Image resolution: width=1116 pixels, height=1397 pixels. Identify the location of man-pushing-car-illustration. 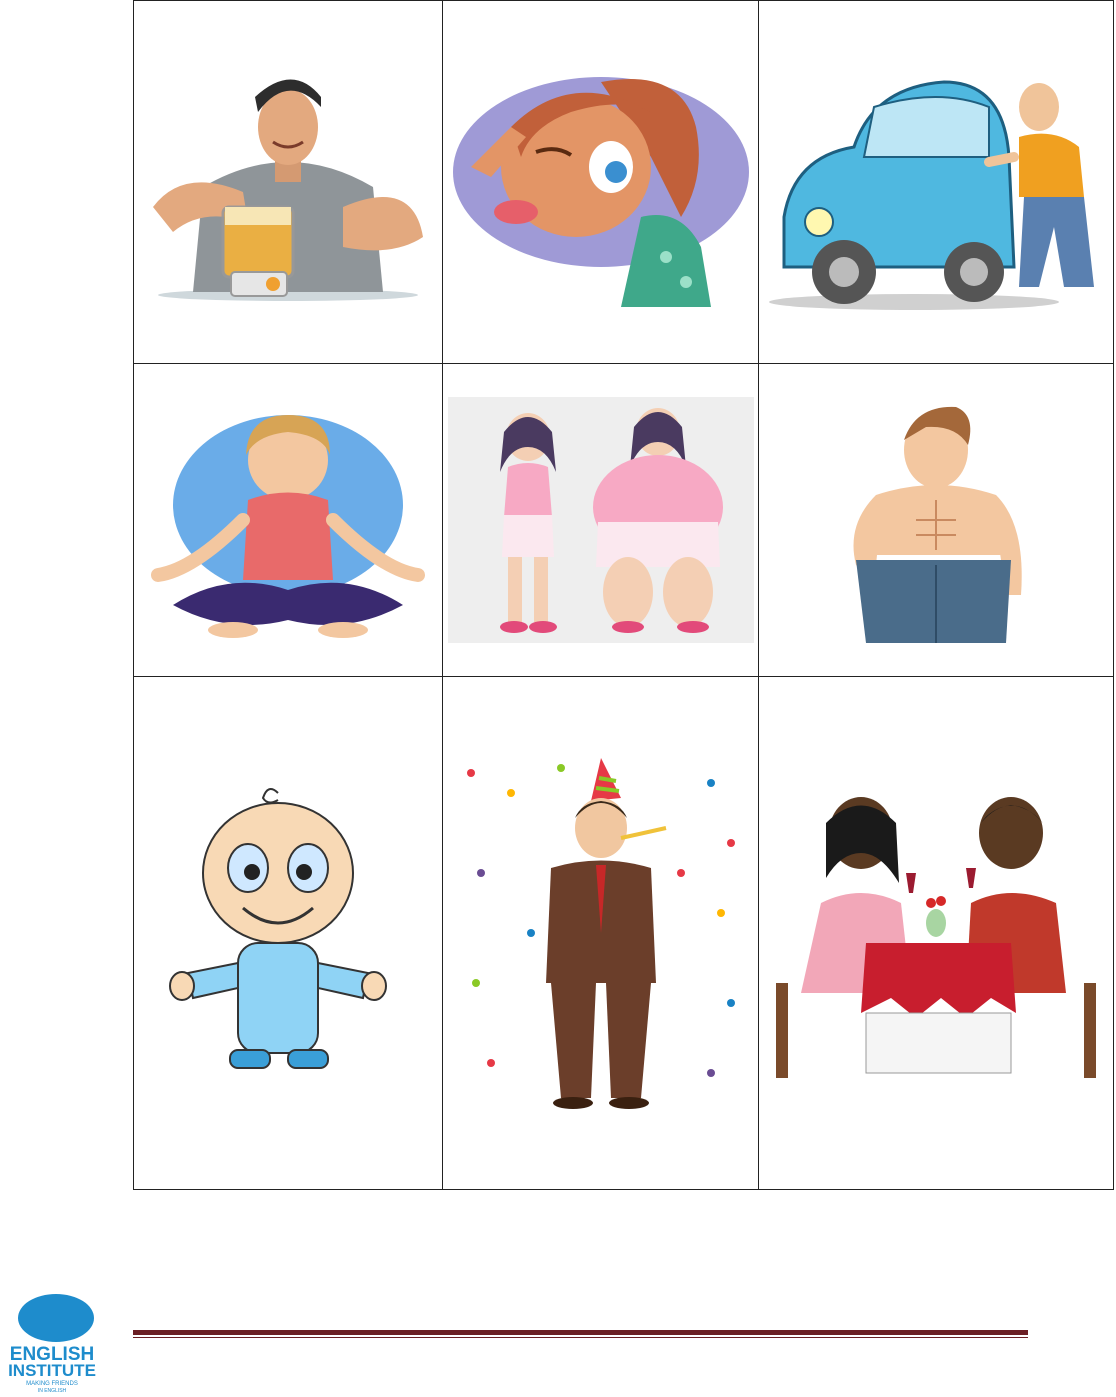
(931, 195).